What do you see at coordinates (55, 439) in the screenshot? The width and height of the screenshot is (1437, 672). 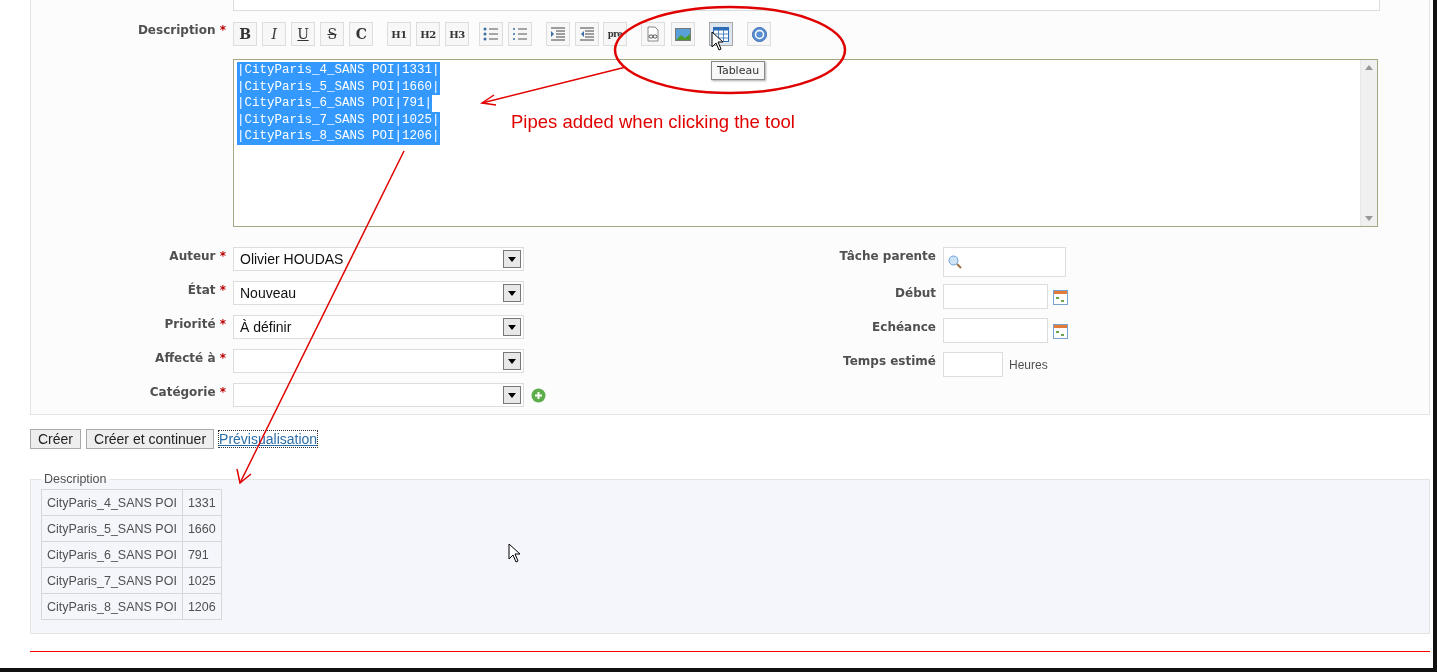 I see `submit-button: Créer` at bounding box center [55, 439].